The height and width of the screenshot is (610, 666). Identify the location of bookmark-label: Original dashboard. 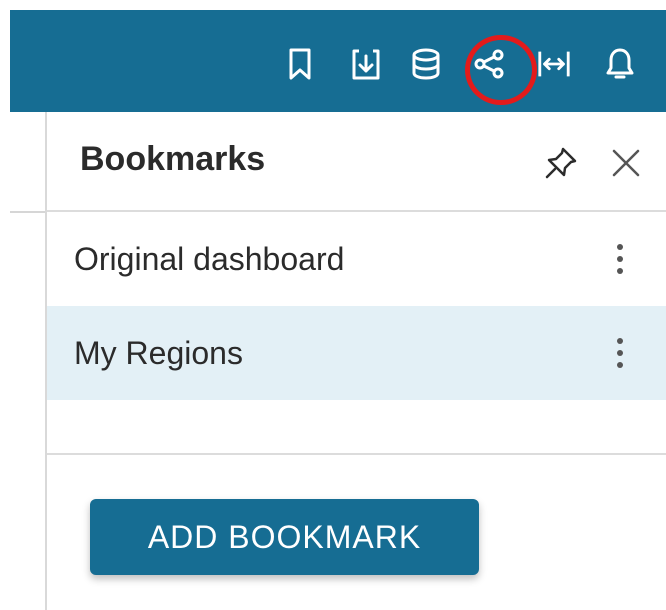
(209, 258).